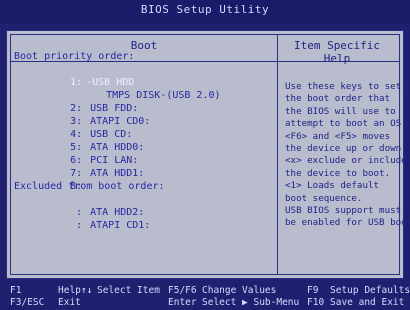 The image size is (410, 310). What do you see at coordinates (182, 290) in the screenshot?
I see `f5-f6-keys: F5/F6` at bounding box center [182, 290].